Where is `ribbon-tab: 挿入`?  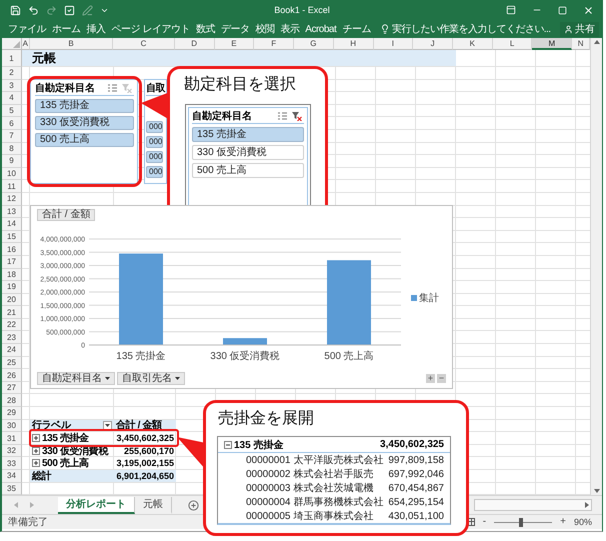
ribbon-tab: 挿入 is located at coordinates (96, 29).